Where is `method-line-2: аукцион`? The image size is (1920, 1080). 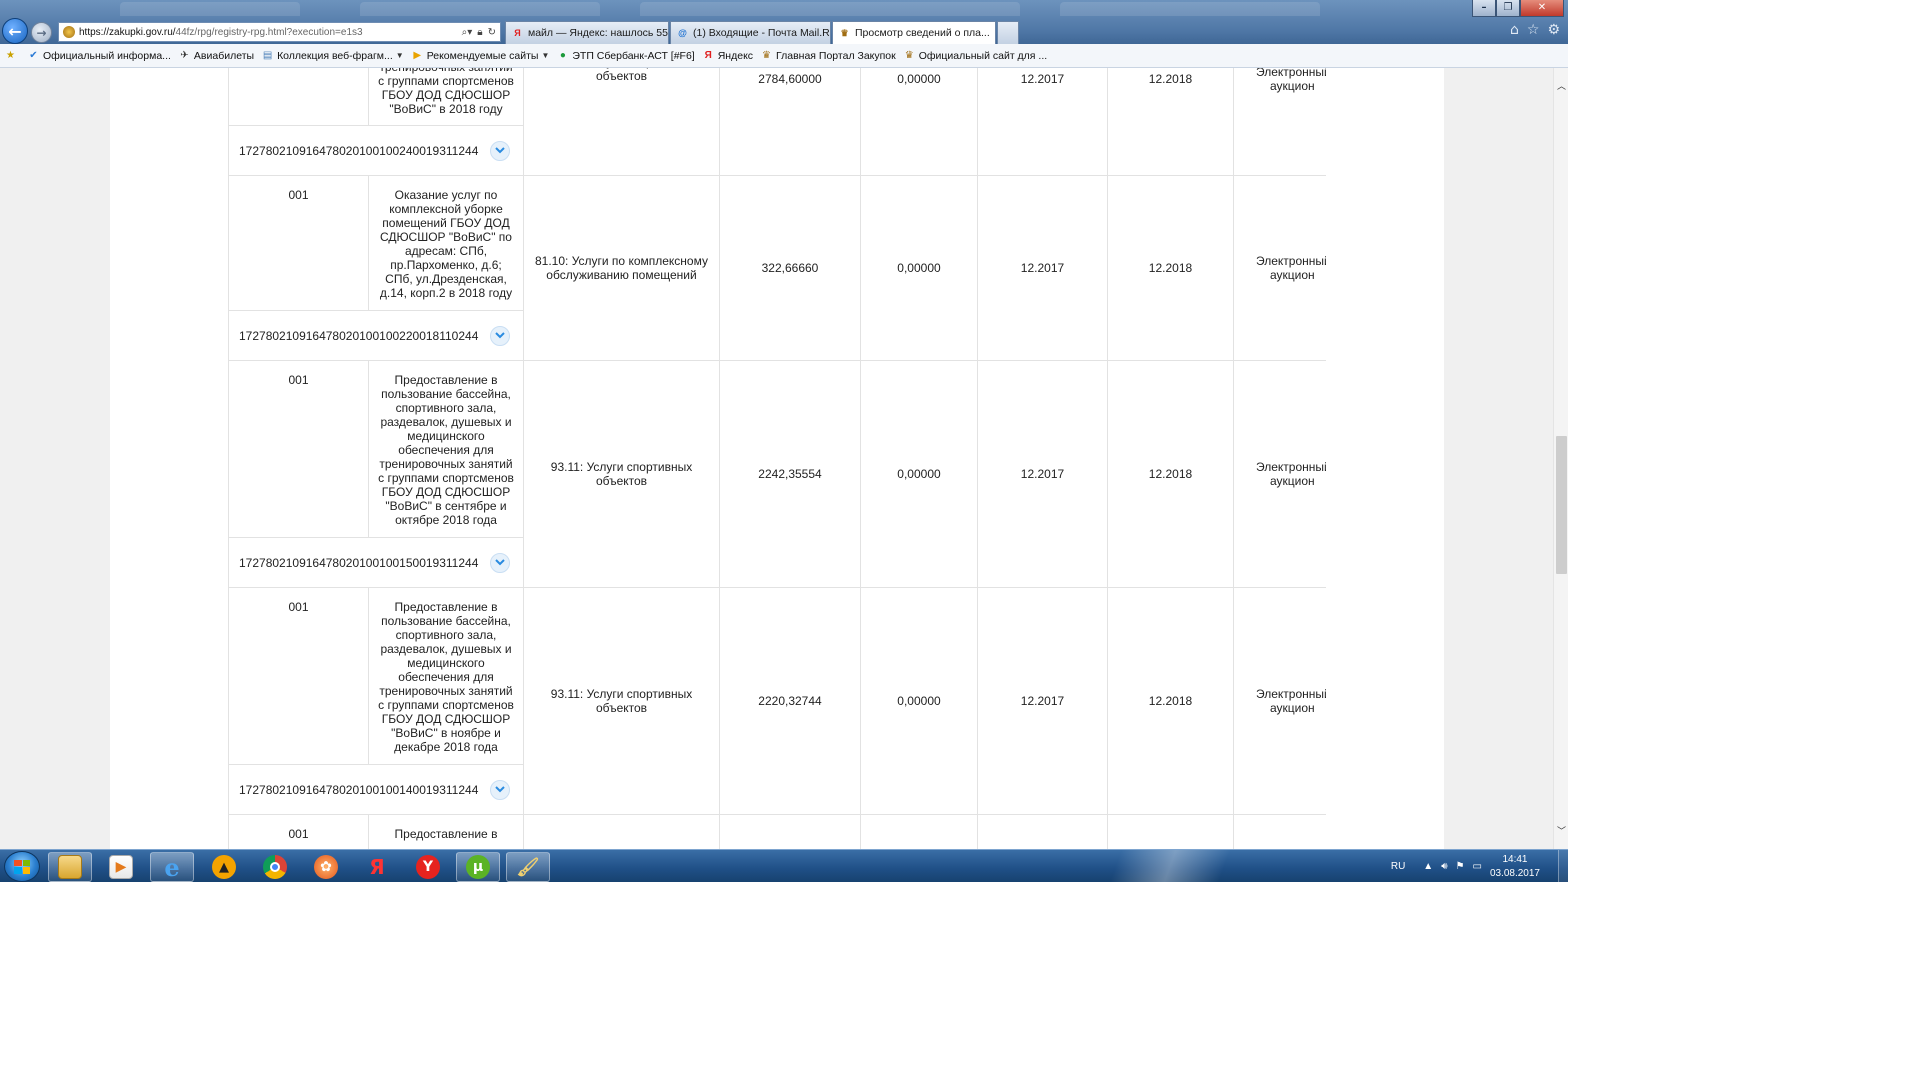 method-line-2: аукцион is located at coordinates (1292, 708).